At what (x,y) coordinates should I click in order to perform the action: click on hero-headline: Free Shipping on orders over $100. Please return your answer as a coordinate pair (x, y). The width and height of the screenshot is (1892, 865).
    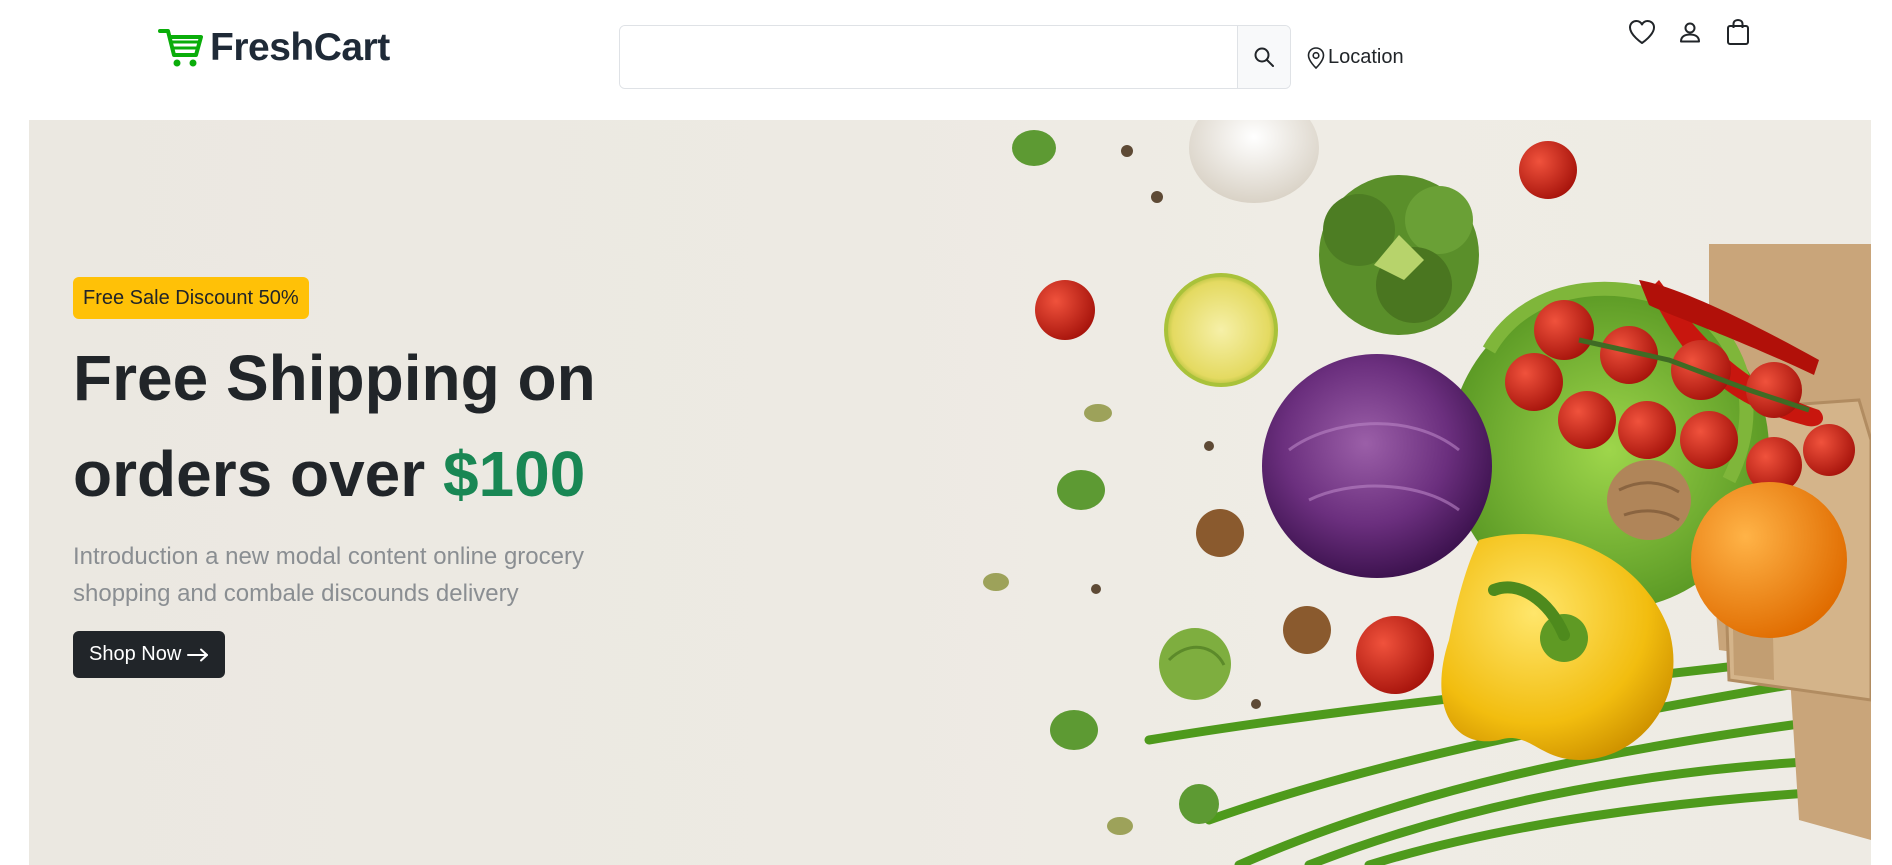
    Looking at the image, I should click on (423, 426).